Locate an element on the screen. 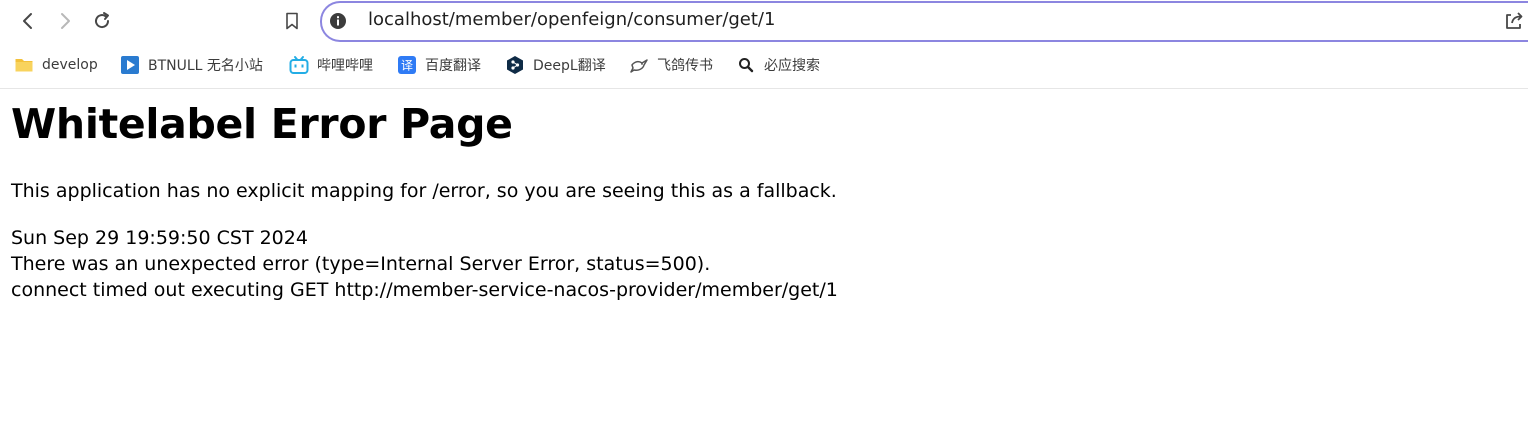 This screenshot has height=431, width=1528. bookmark-label: 必应搜索 is located at coordinates (792, 66).